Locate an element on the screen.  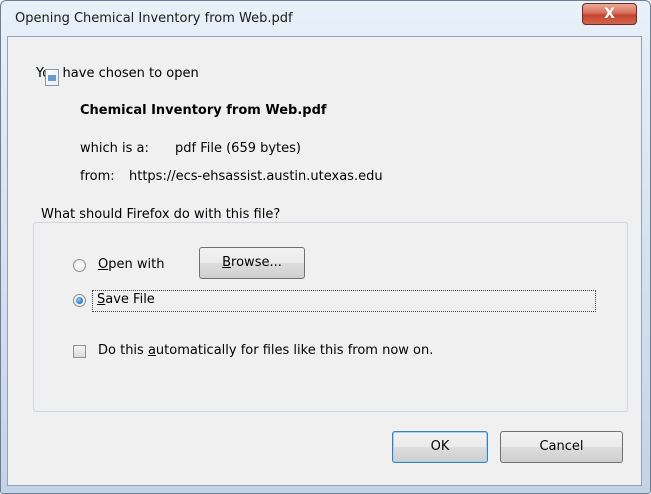
window-title: Opening Chemical Inventory from Web.pdf is located at coordinates (154, 18).